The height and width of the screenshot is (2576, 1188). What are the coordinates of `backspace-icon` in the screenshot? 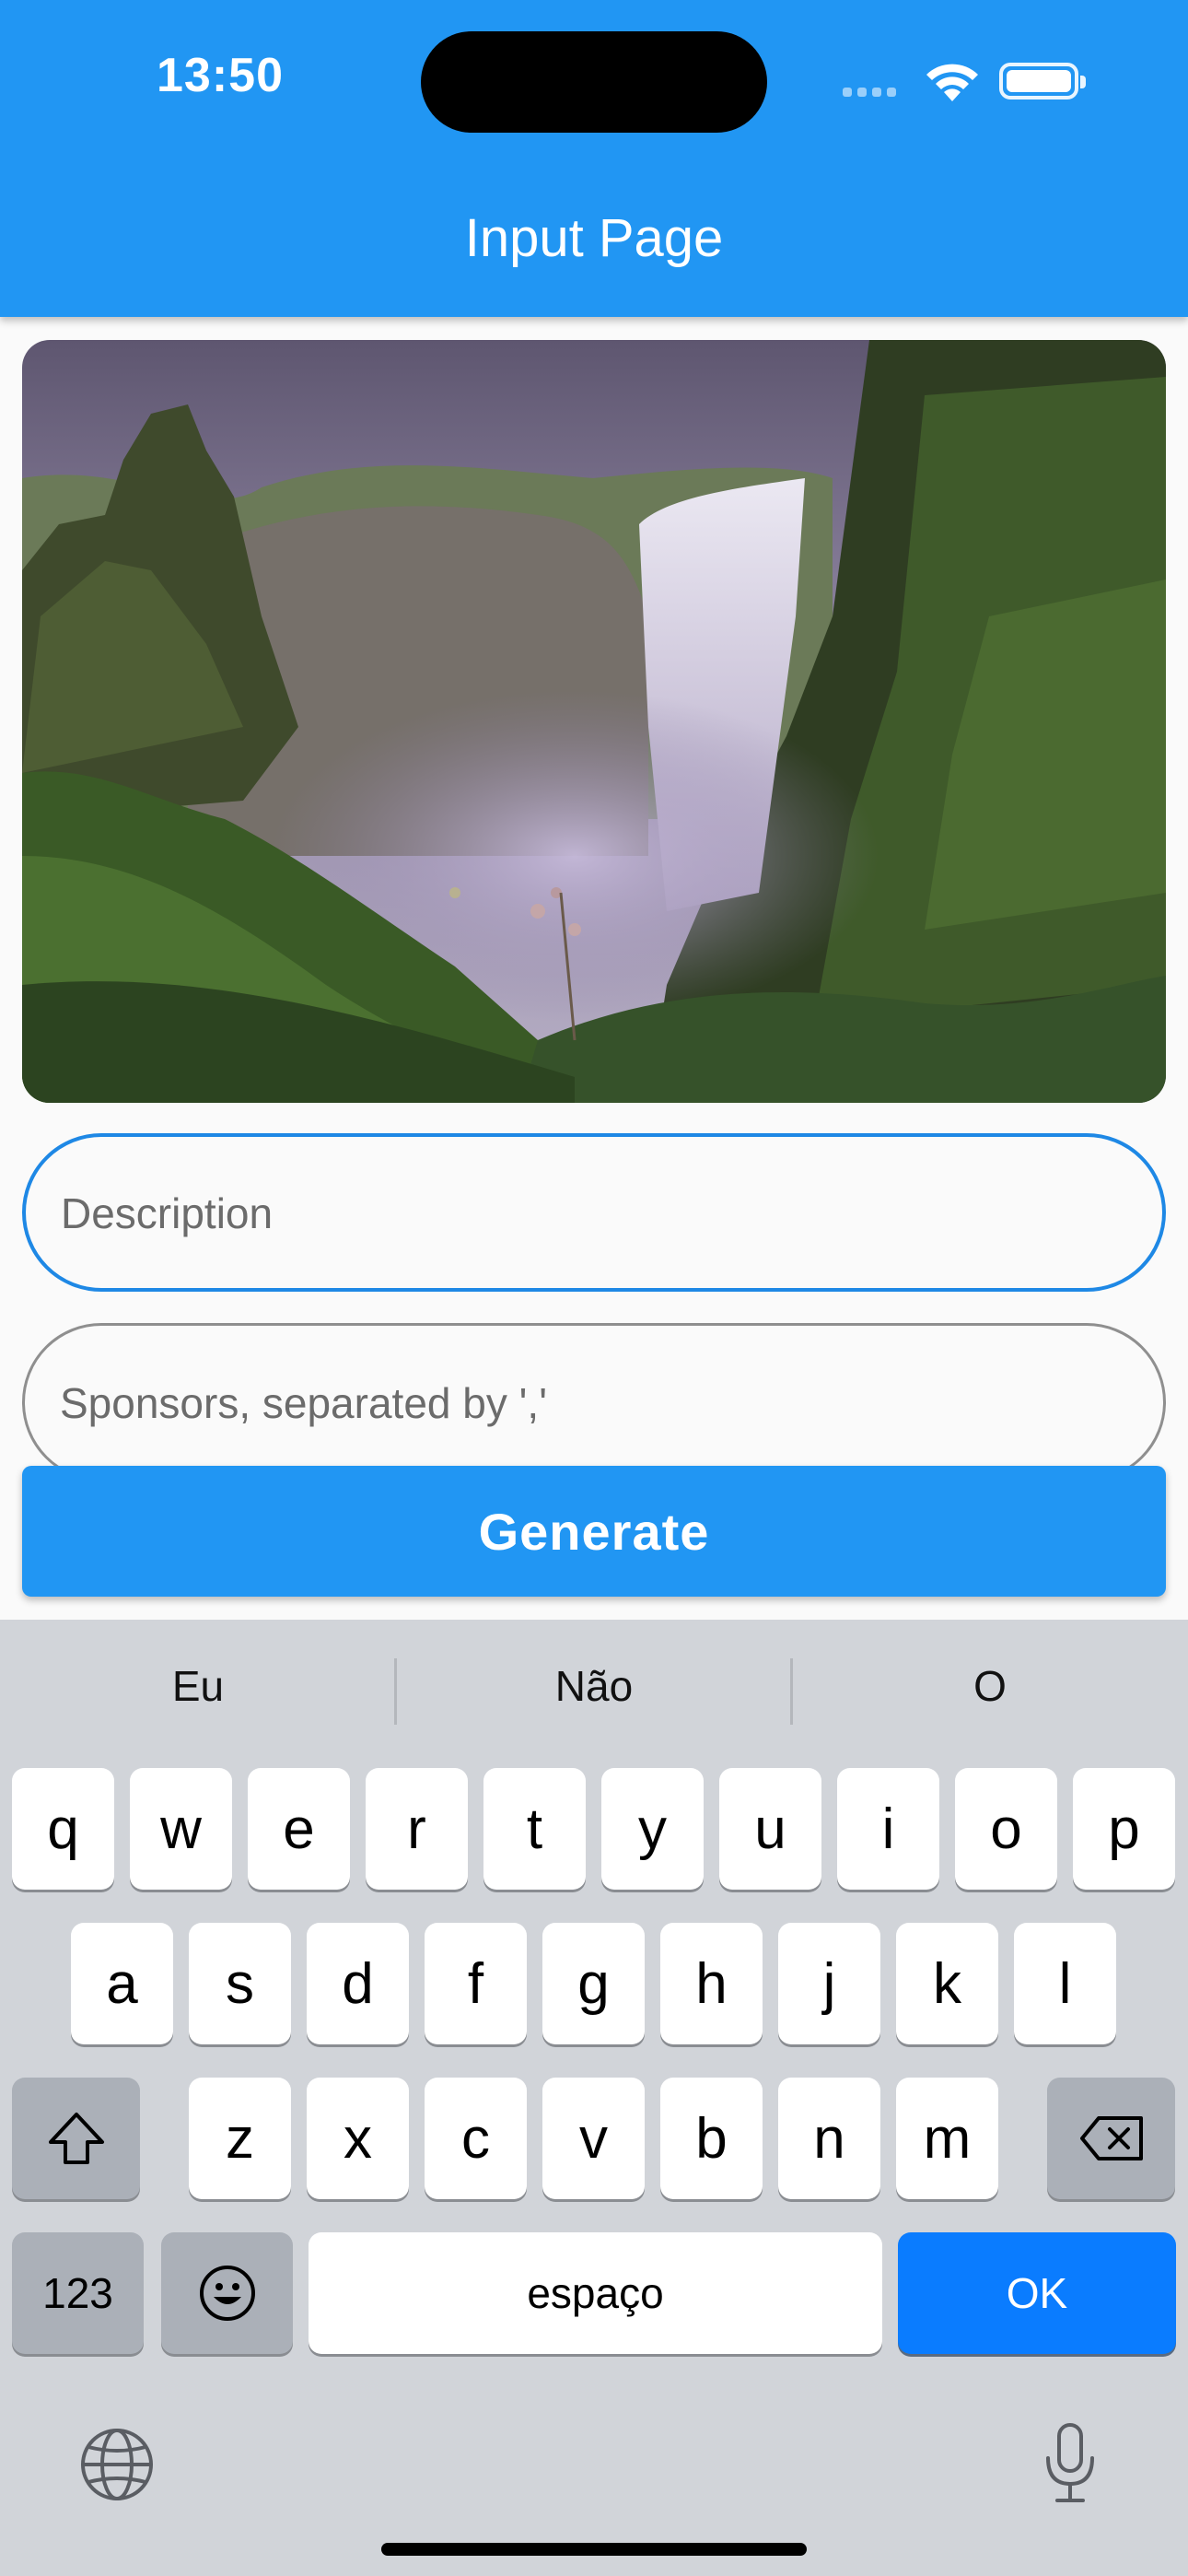 It's located at (1111, 2138).